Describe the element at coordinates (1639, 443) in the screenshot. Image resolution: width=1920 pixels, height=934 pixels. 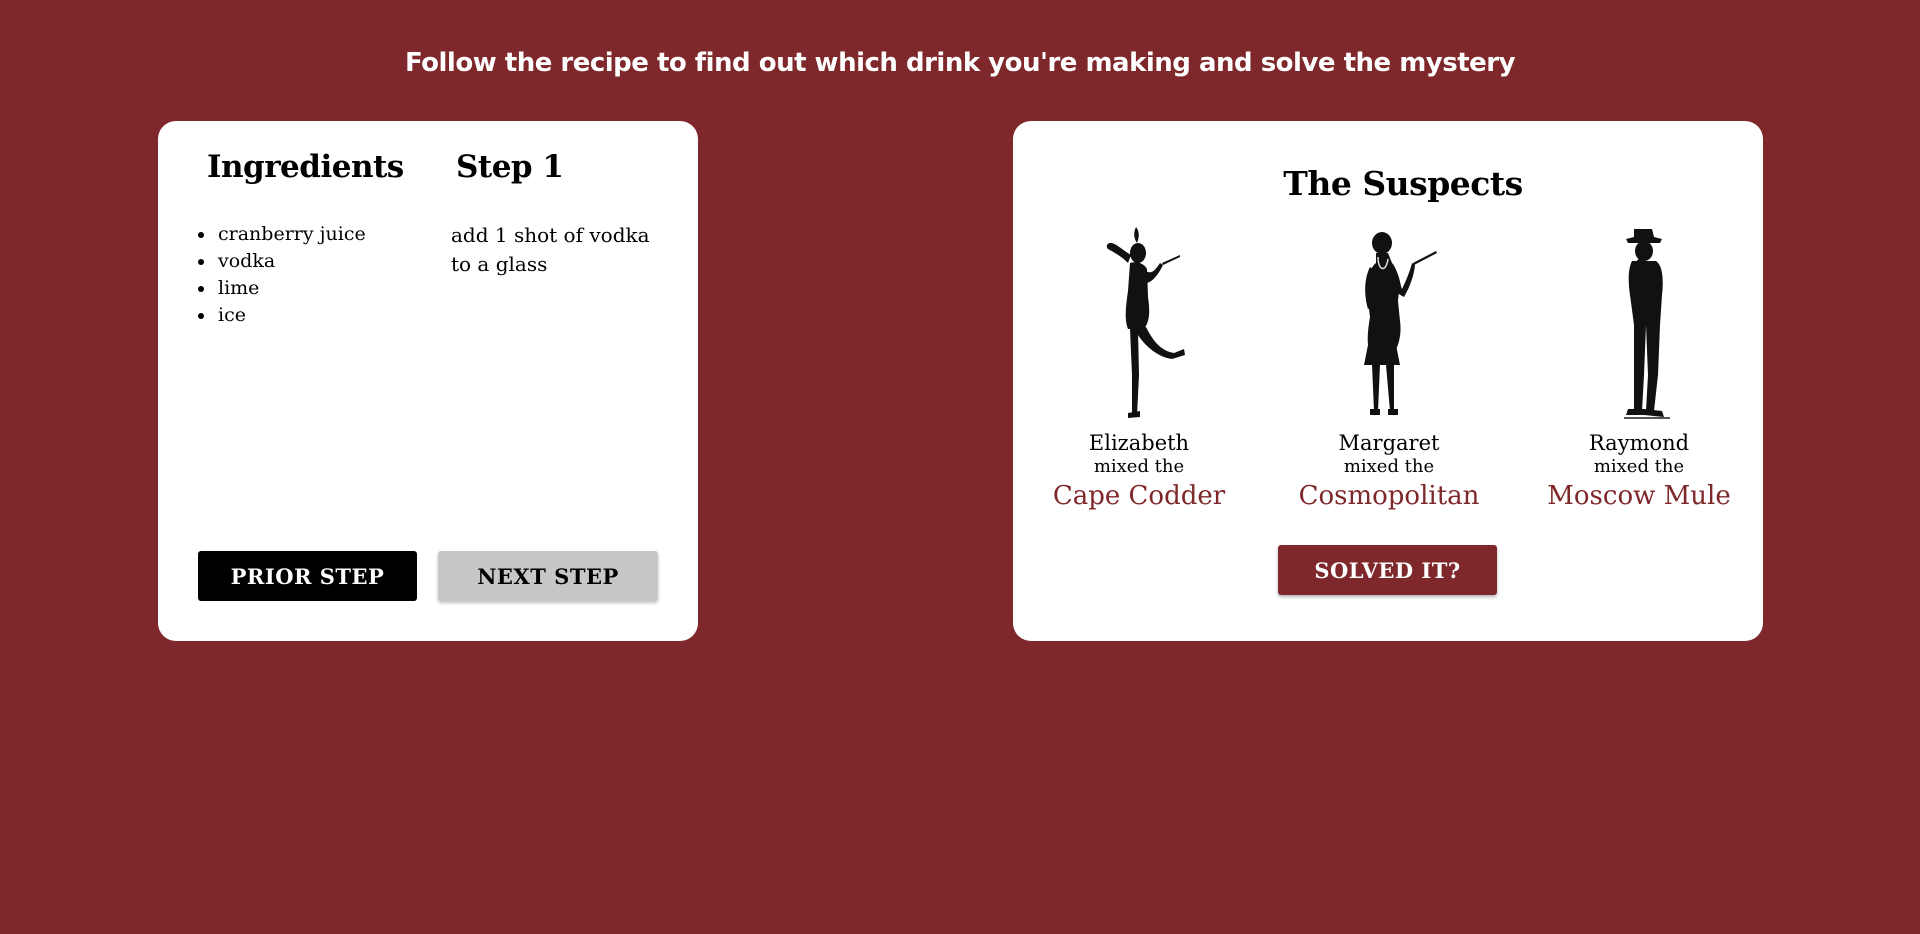
I see `suspect-name: Raymond` at that location.